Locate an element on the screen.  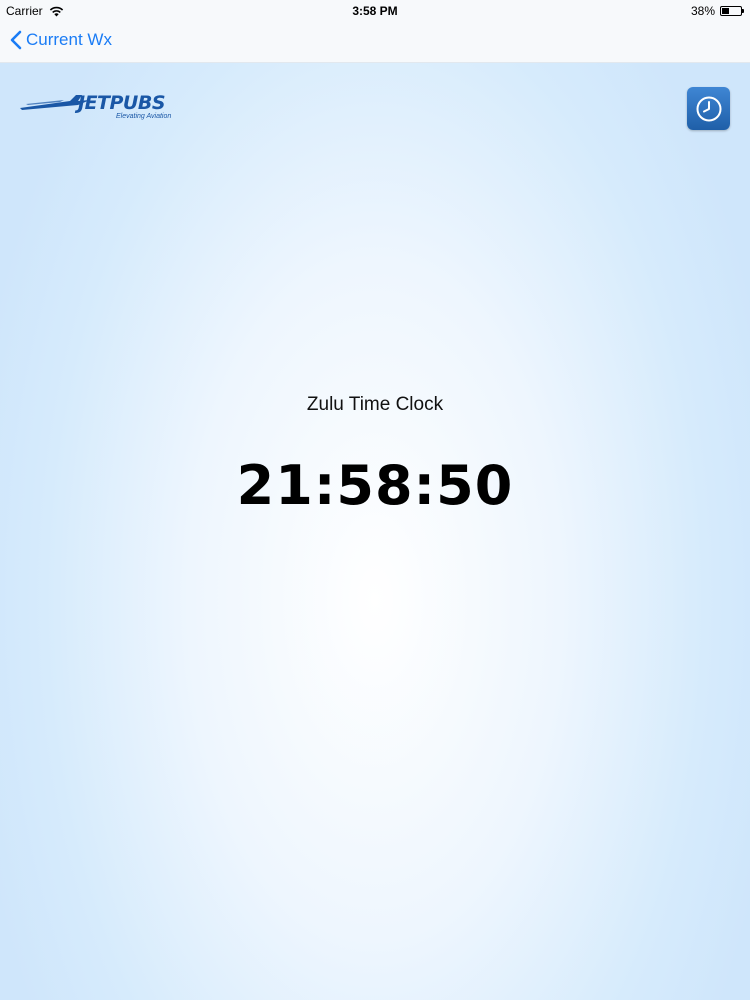
clock-button is located at coordinates (708, 108).